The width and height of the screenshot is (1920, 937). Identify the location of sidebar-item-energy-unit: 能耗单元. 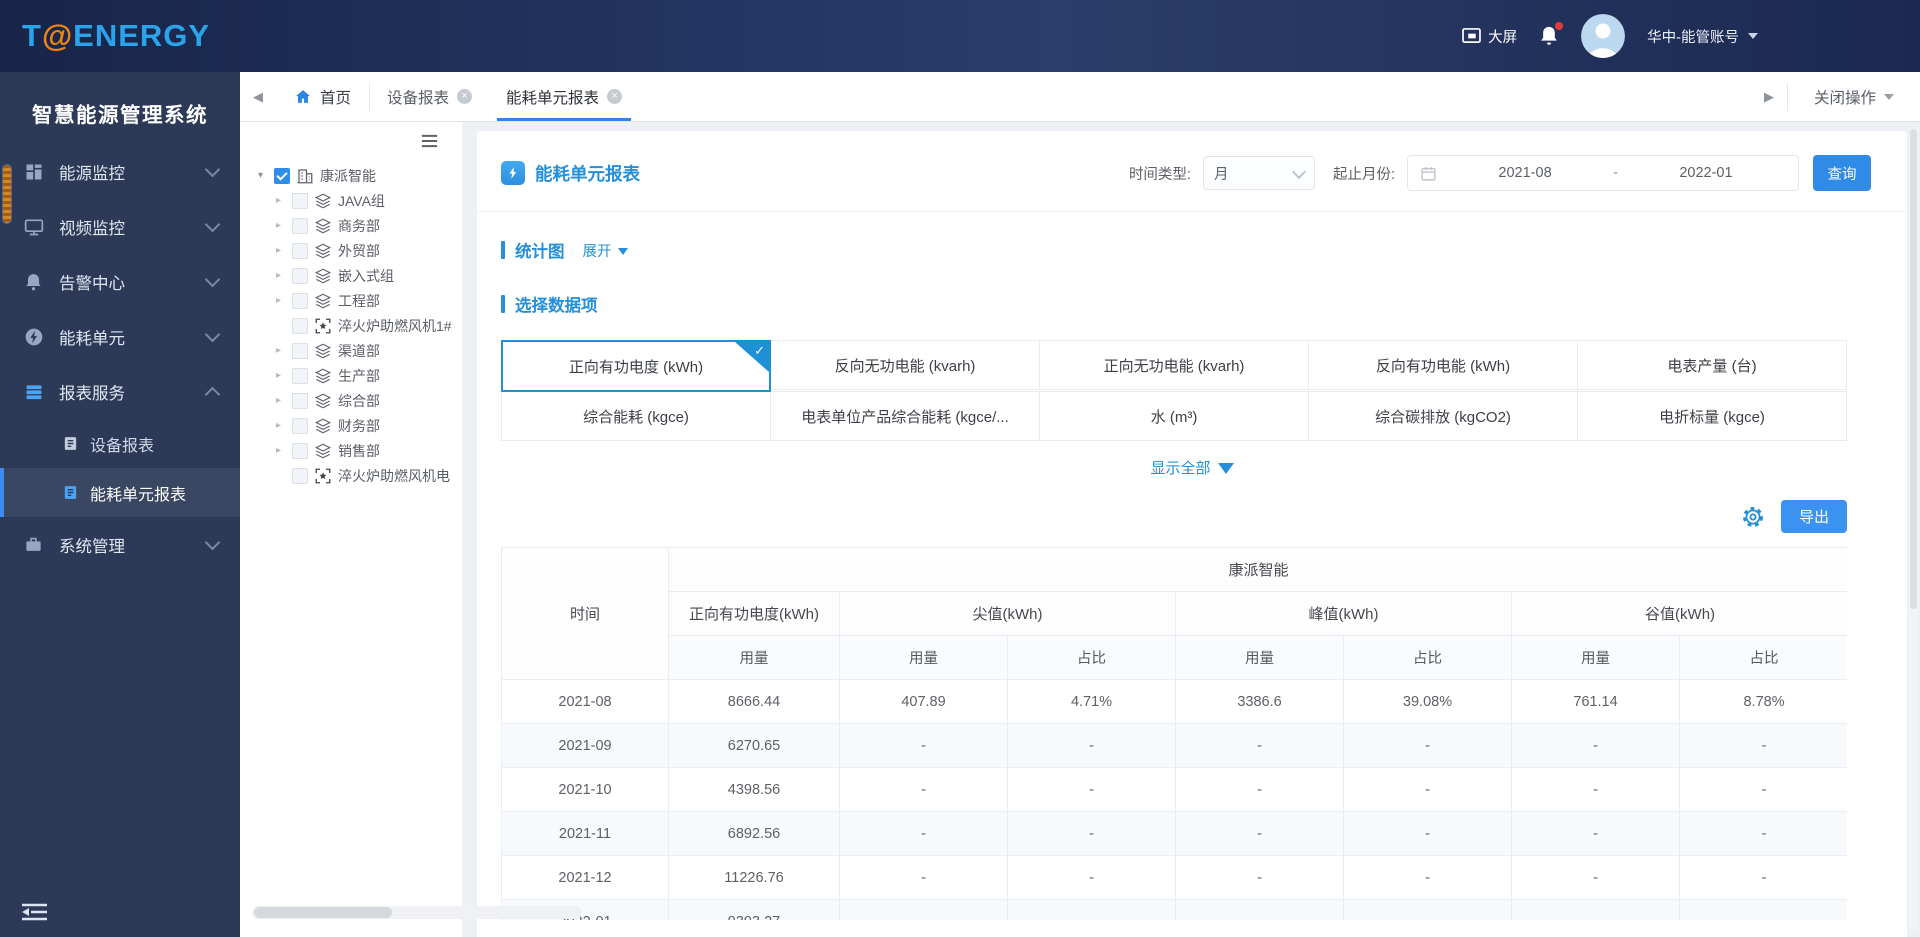
(120, 336).